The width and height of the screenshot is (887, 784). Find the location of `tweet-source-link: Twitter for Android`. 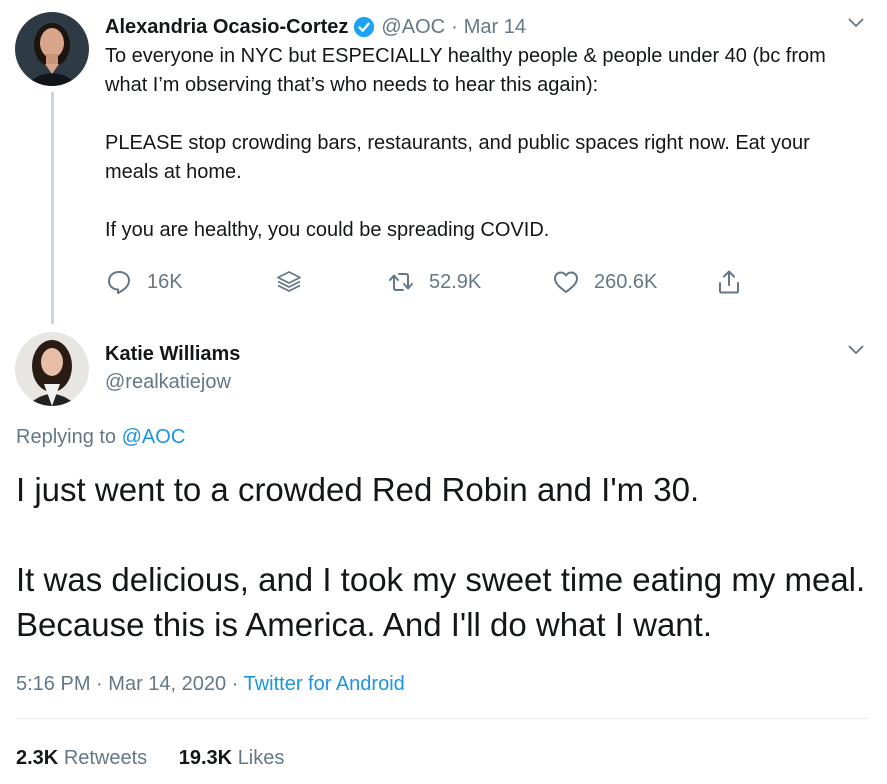

tweet-source-link: Twitter for Android is located at coordinates (324, 684).